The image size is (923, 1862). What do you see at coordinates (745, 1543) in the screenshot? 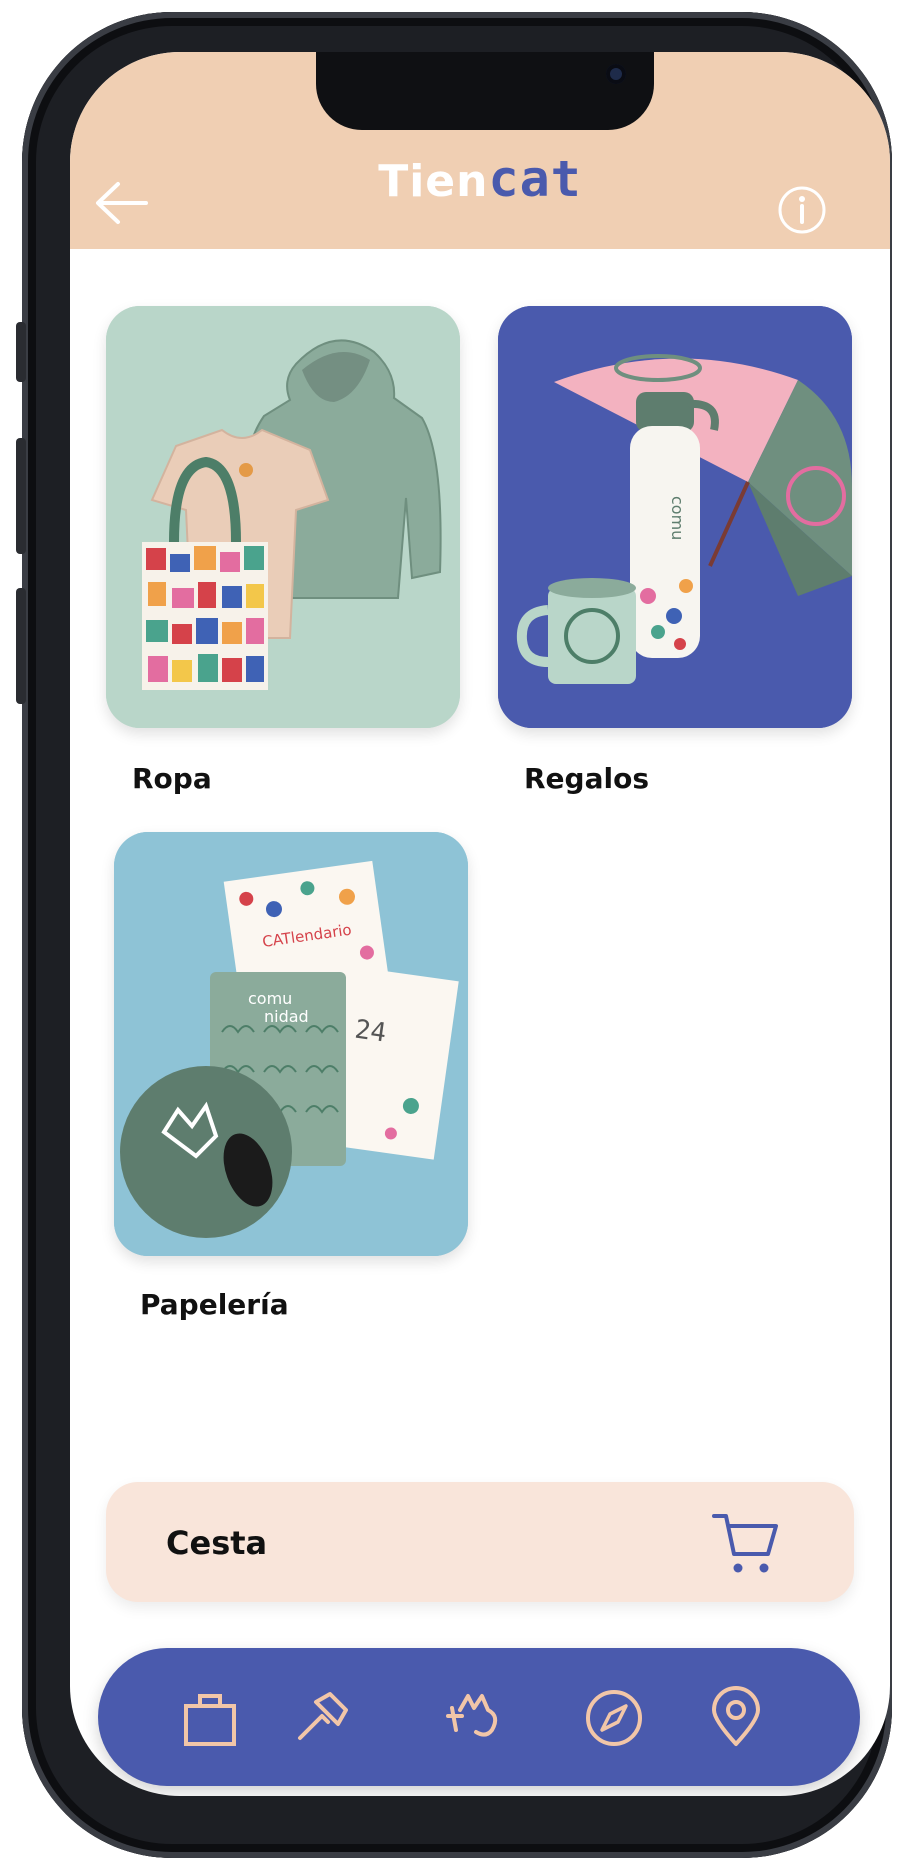
I see `cart-icon` at bounding box center [745, 1543].